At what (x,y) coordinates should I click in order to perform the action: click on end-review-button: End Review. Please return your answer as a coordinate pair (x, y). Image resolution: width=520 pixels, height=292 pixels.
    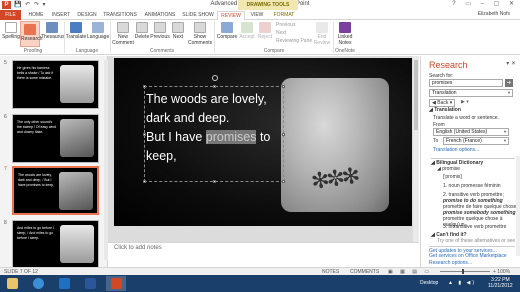
    Looking at the image, I should click on (322, 34).